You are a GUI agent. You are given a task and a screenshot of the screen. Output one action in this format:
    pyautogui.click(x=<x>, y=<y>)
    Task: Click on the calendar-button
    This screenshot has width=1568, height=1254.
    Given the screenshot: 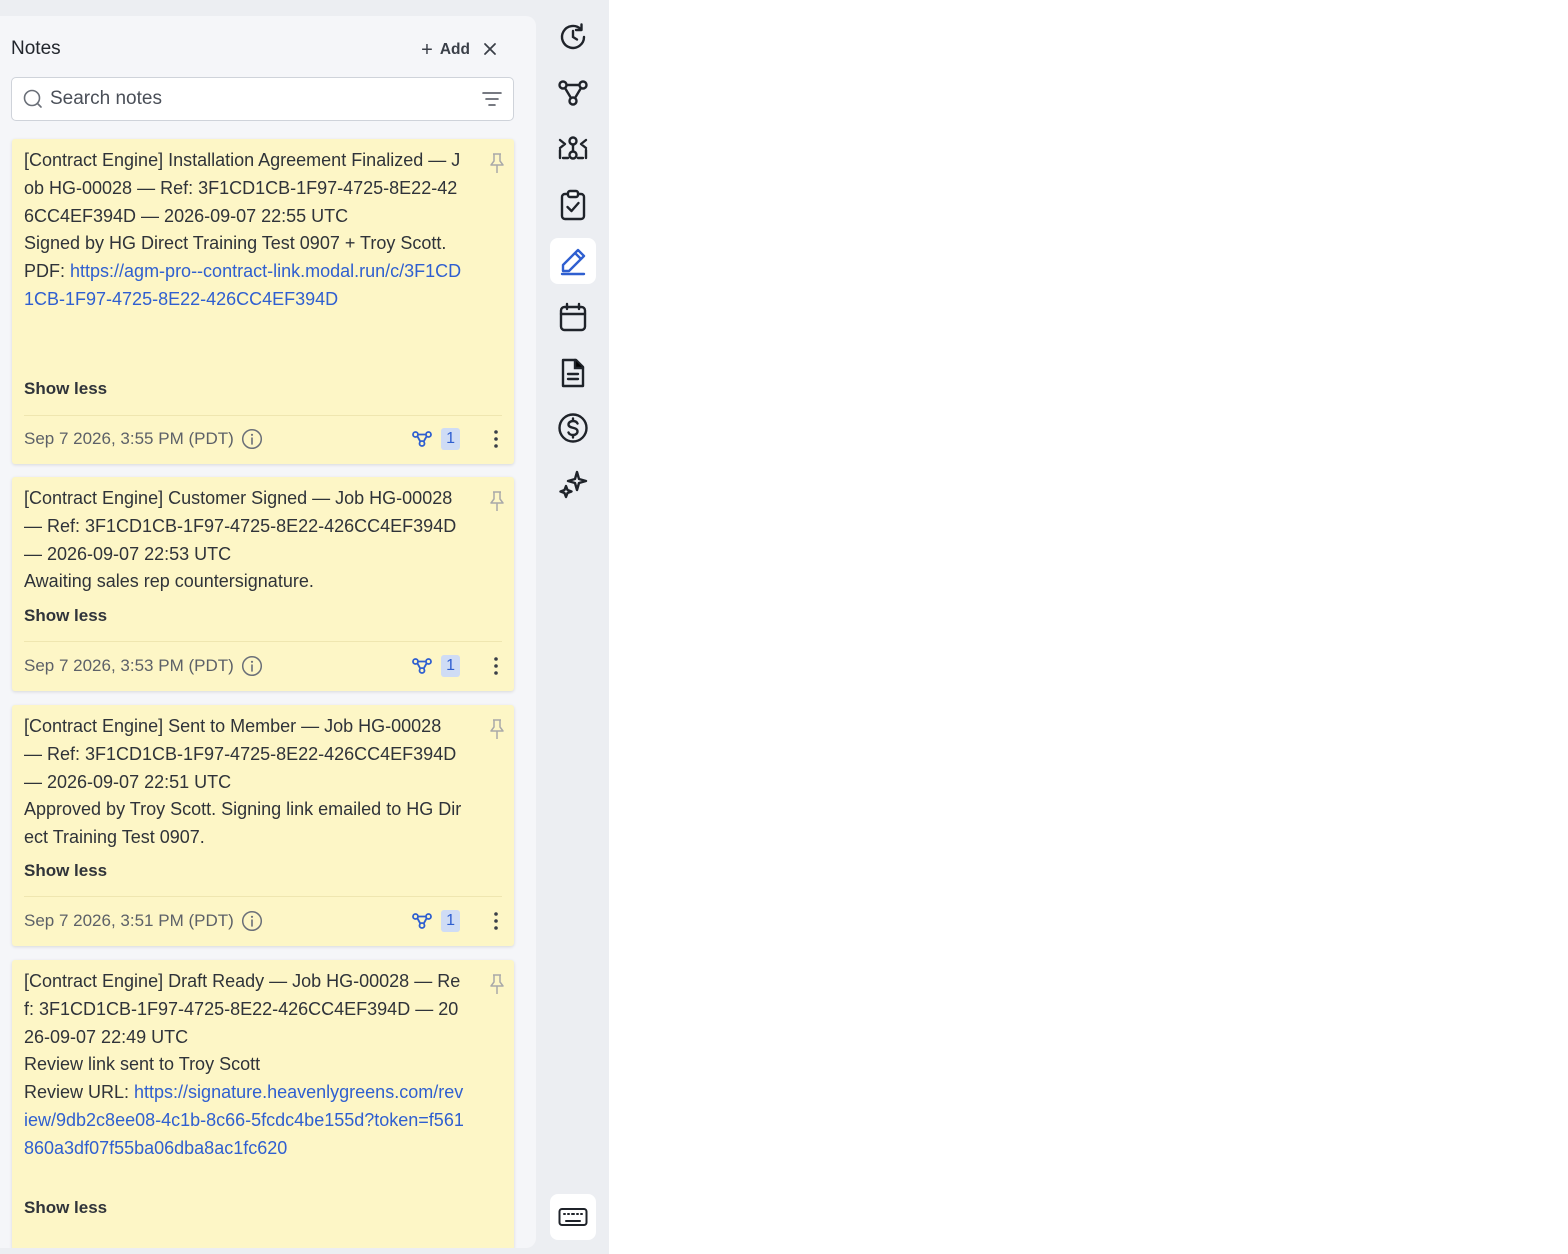 What is the action you would take?
    pyautogui.click(x=573, y=317)
    